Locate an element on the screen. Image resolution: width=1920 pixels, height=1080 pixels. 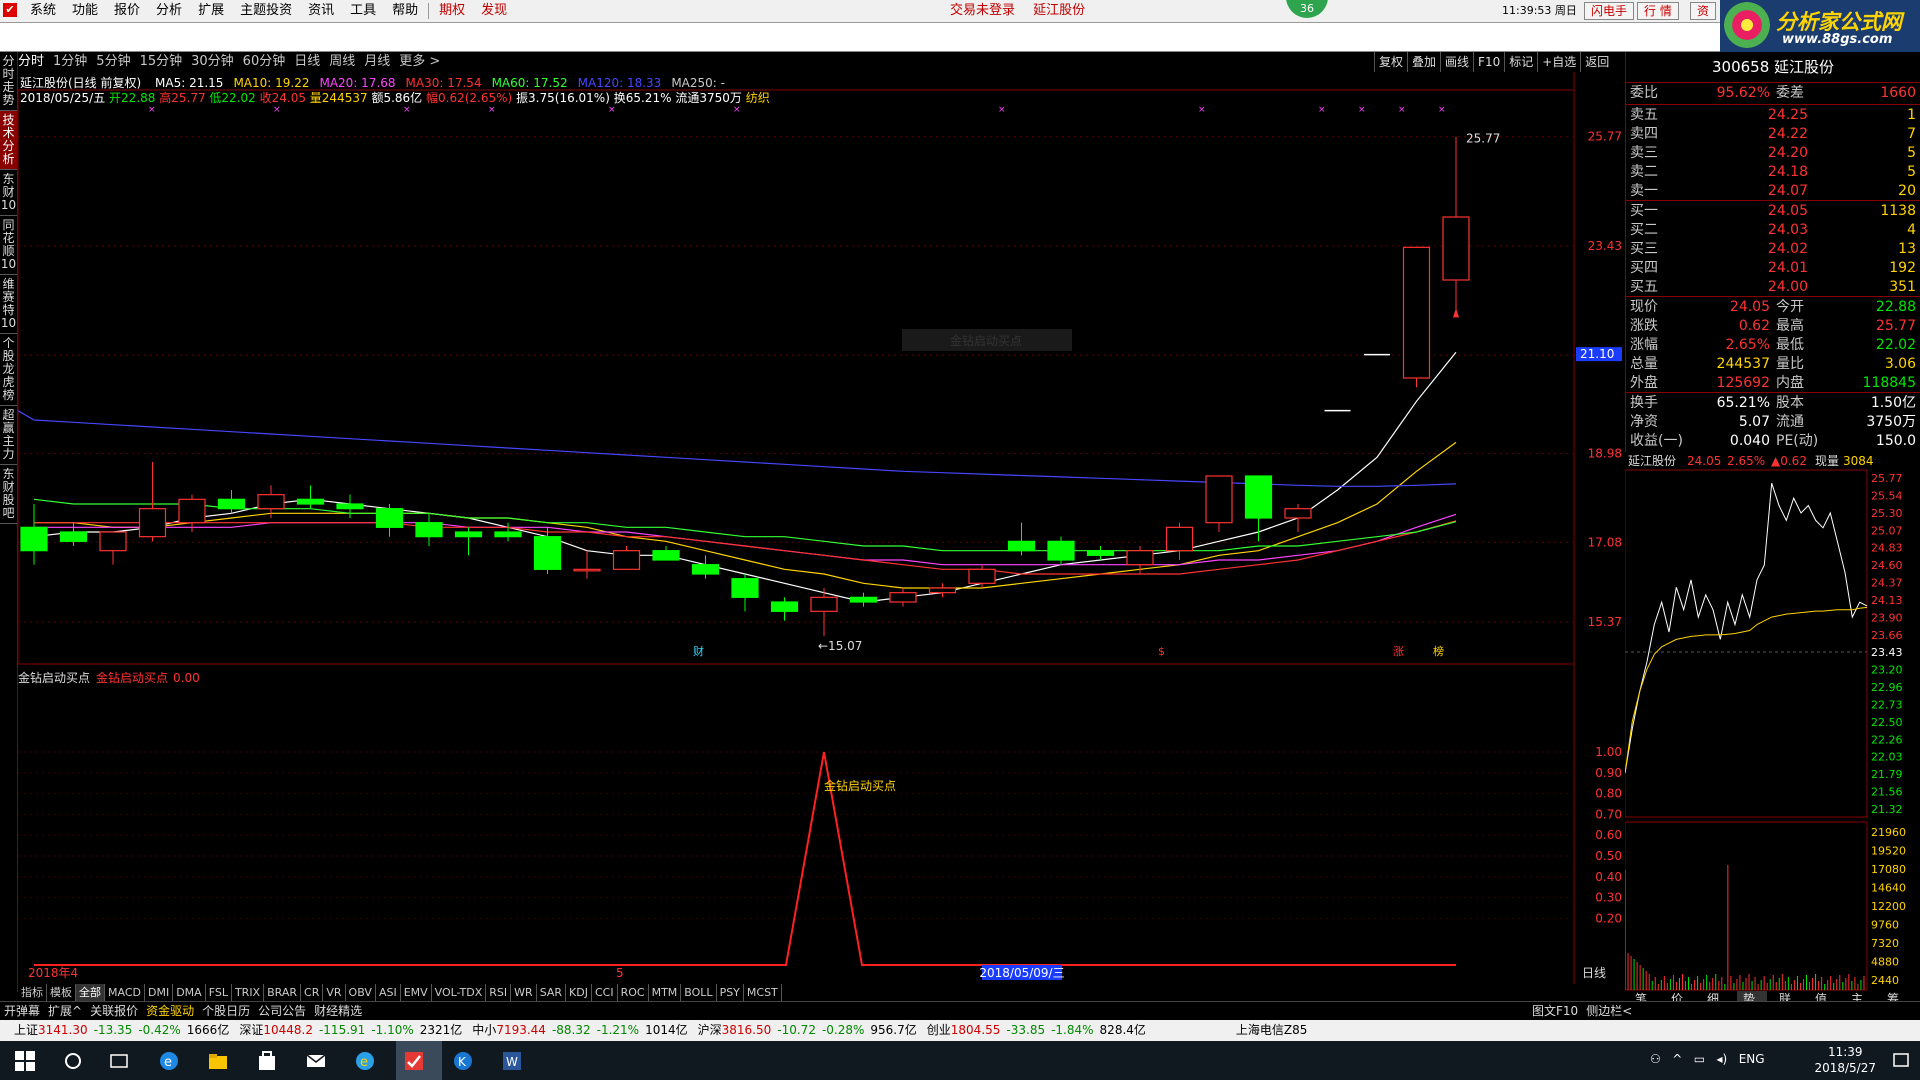
indicator-tab: ASI is located at coordinates (388, 992).